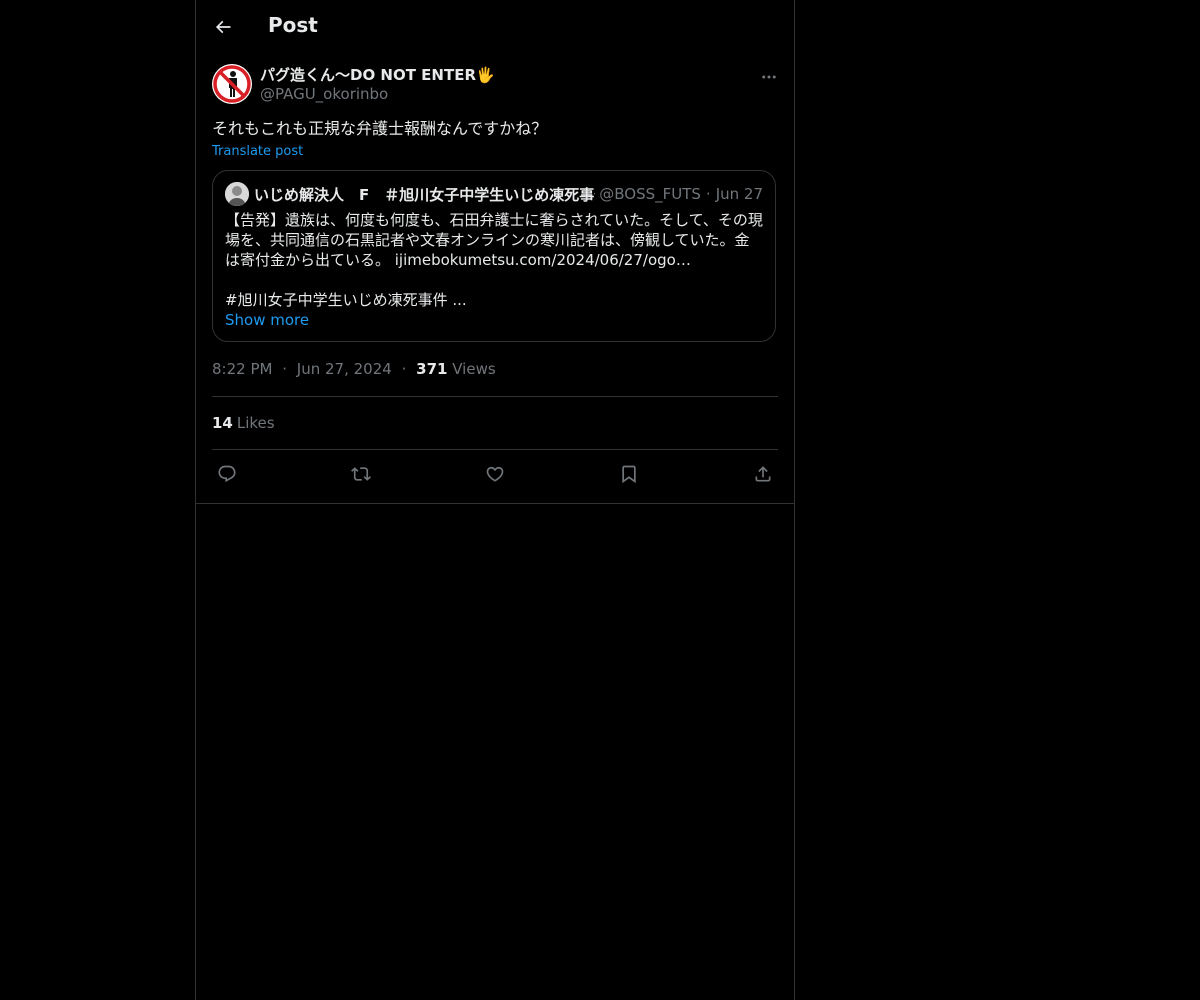 The width and height of the screenshot is (1200, 1000). I want to click on retweet-icon, so click(361, 473).